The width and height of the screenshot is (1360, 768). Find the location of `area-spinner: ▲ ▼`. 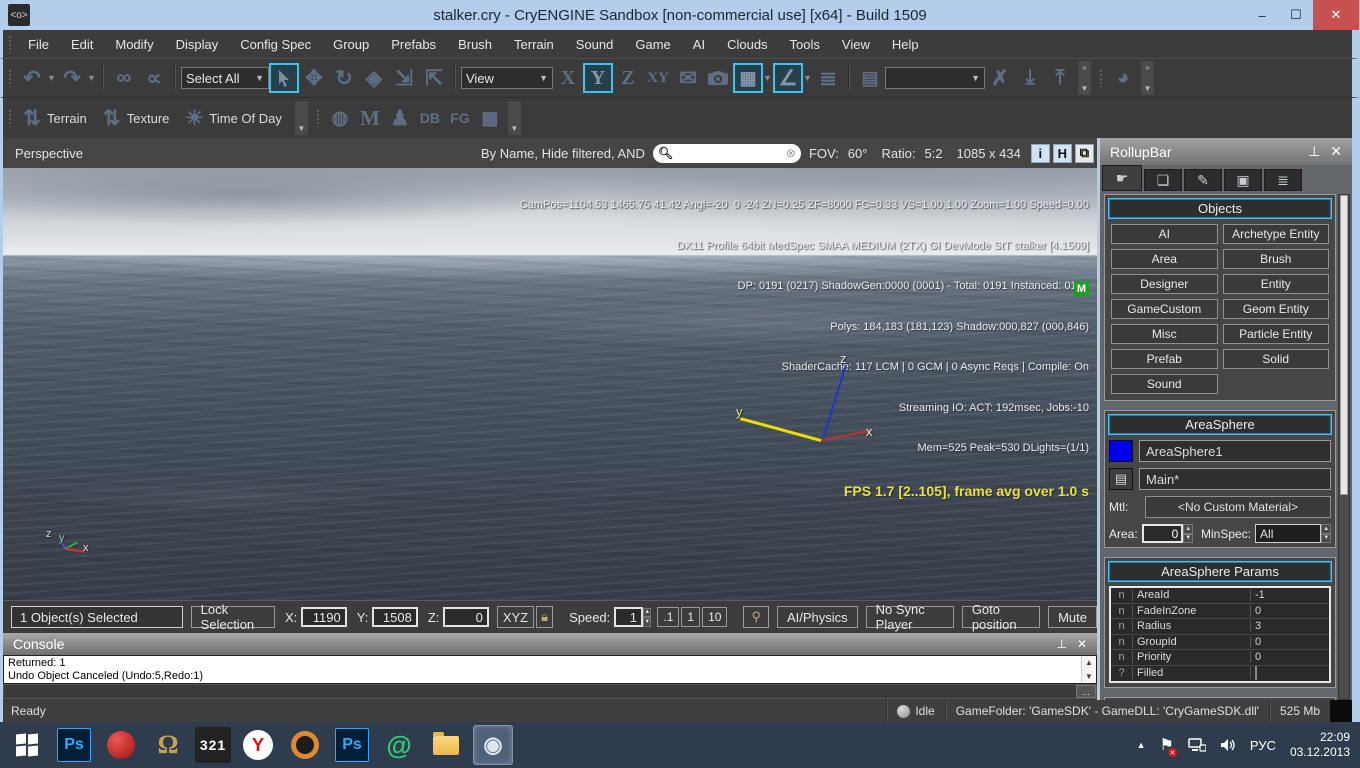

area-spinner: ▲ ▼ is located at coordinates (1188, 533).